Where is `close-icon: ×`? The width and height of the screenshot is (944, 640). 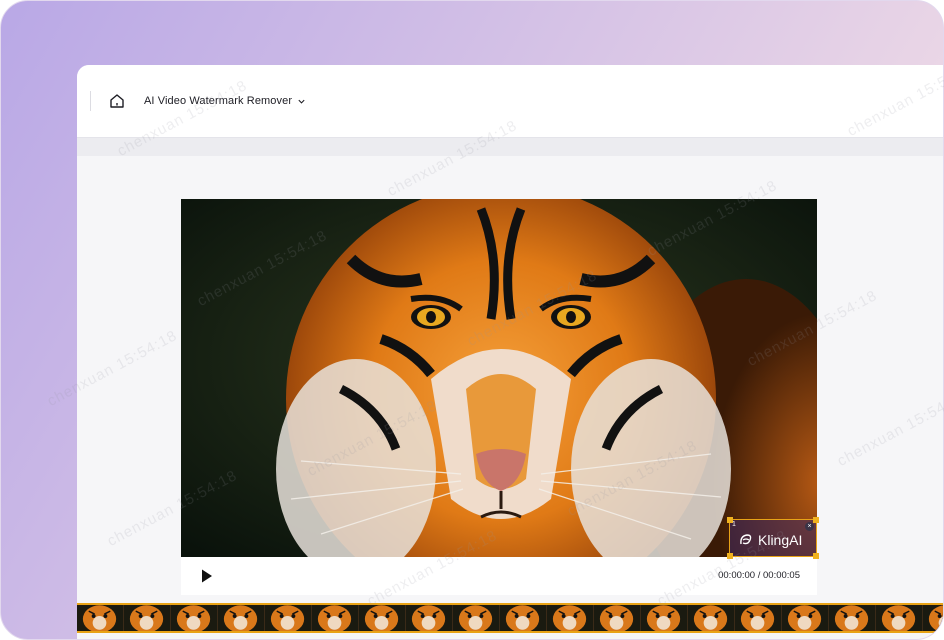
close-icon: × is located at coordinates (809, 526).